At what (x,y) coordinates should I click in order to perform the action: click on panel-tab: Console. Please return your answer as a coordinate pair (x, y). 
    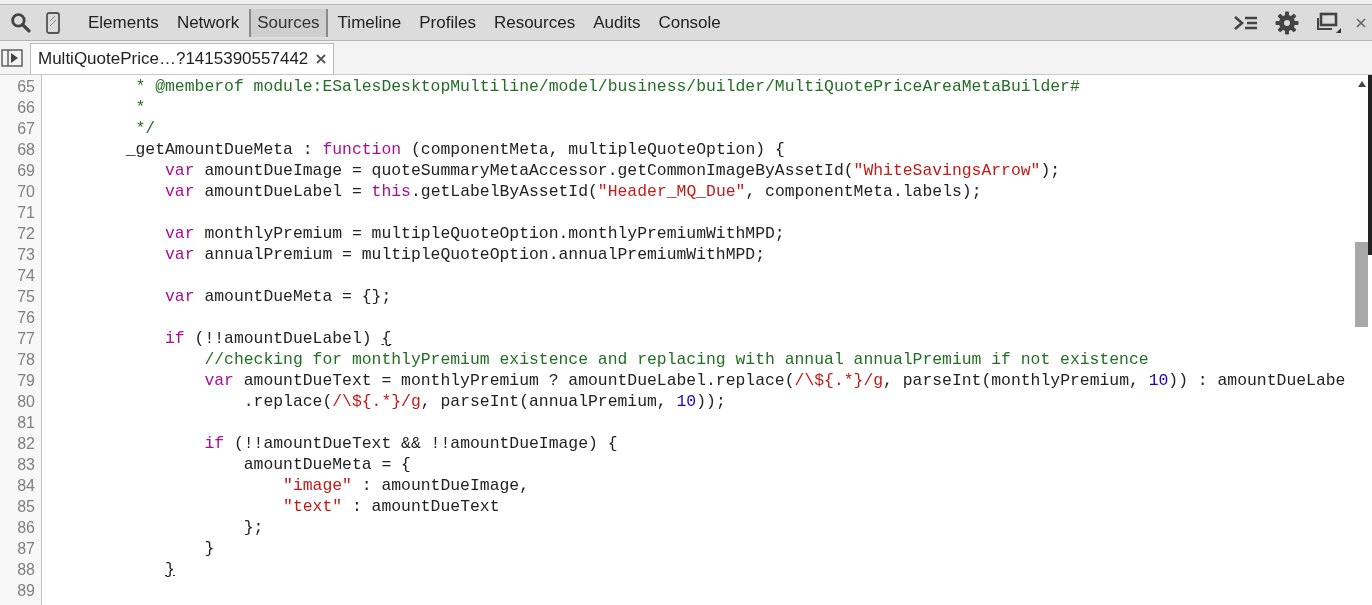
    Looking at the image, I should click on (689, 22).